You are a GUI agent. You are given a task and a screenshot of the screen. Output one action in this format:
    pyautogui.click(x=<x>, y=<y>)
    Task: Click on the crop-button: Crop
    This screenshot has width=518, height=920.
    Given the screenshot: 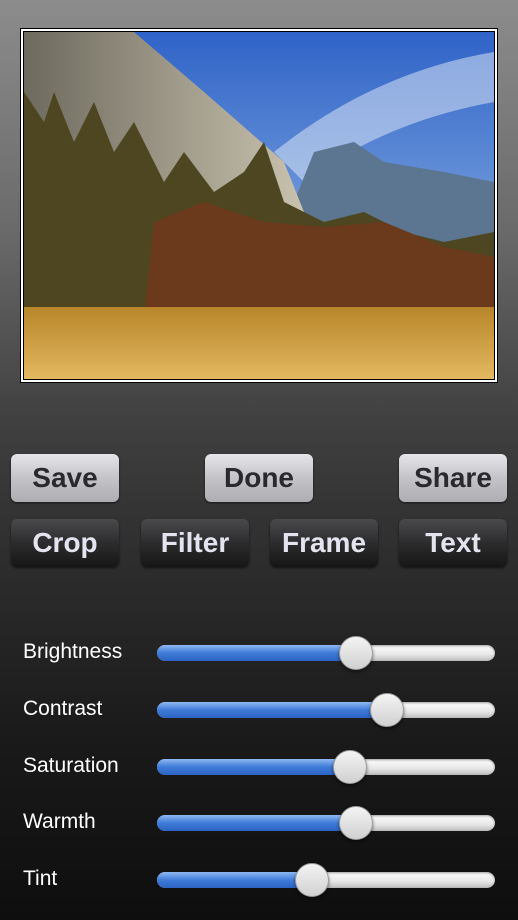 What is the action you would take?
    pyautogui.click(x=65, y=543)
    